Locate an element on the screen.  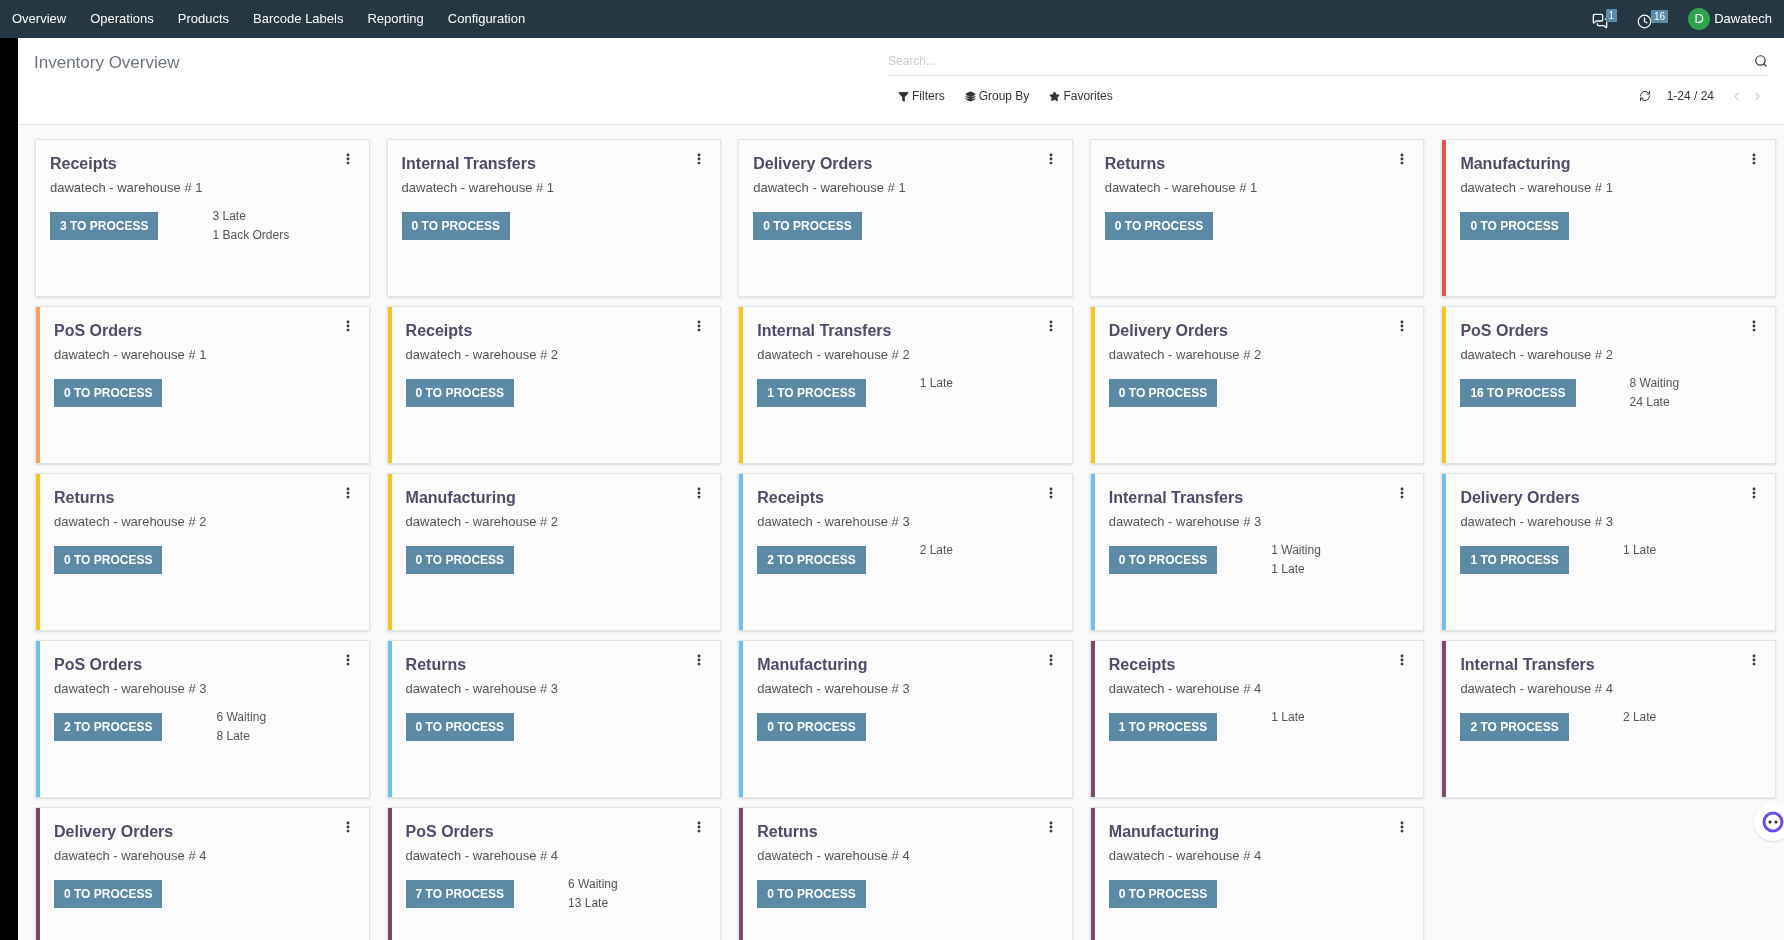
stat-link: 8 Waiting is located at coordinates (1654, 383).